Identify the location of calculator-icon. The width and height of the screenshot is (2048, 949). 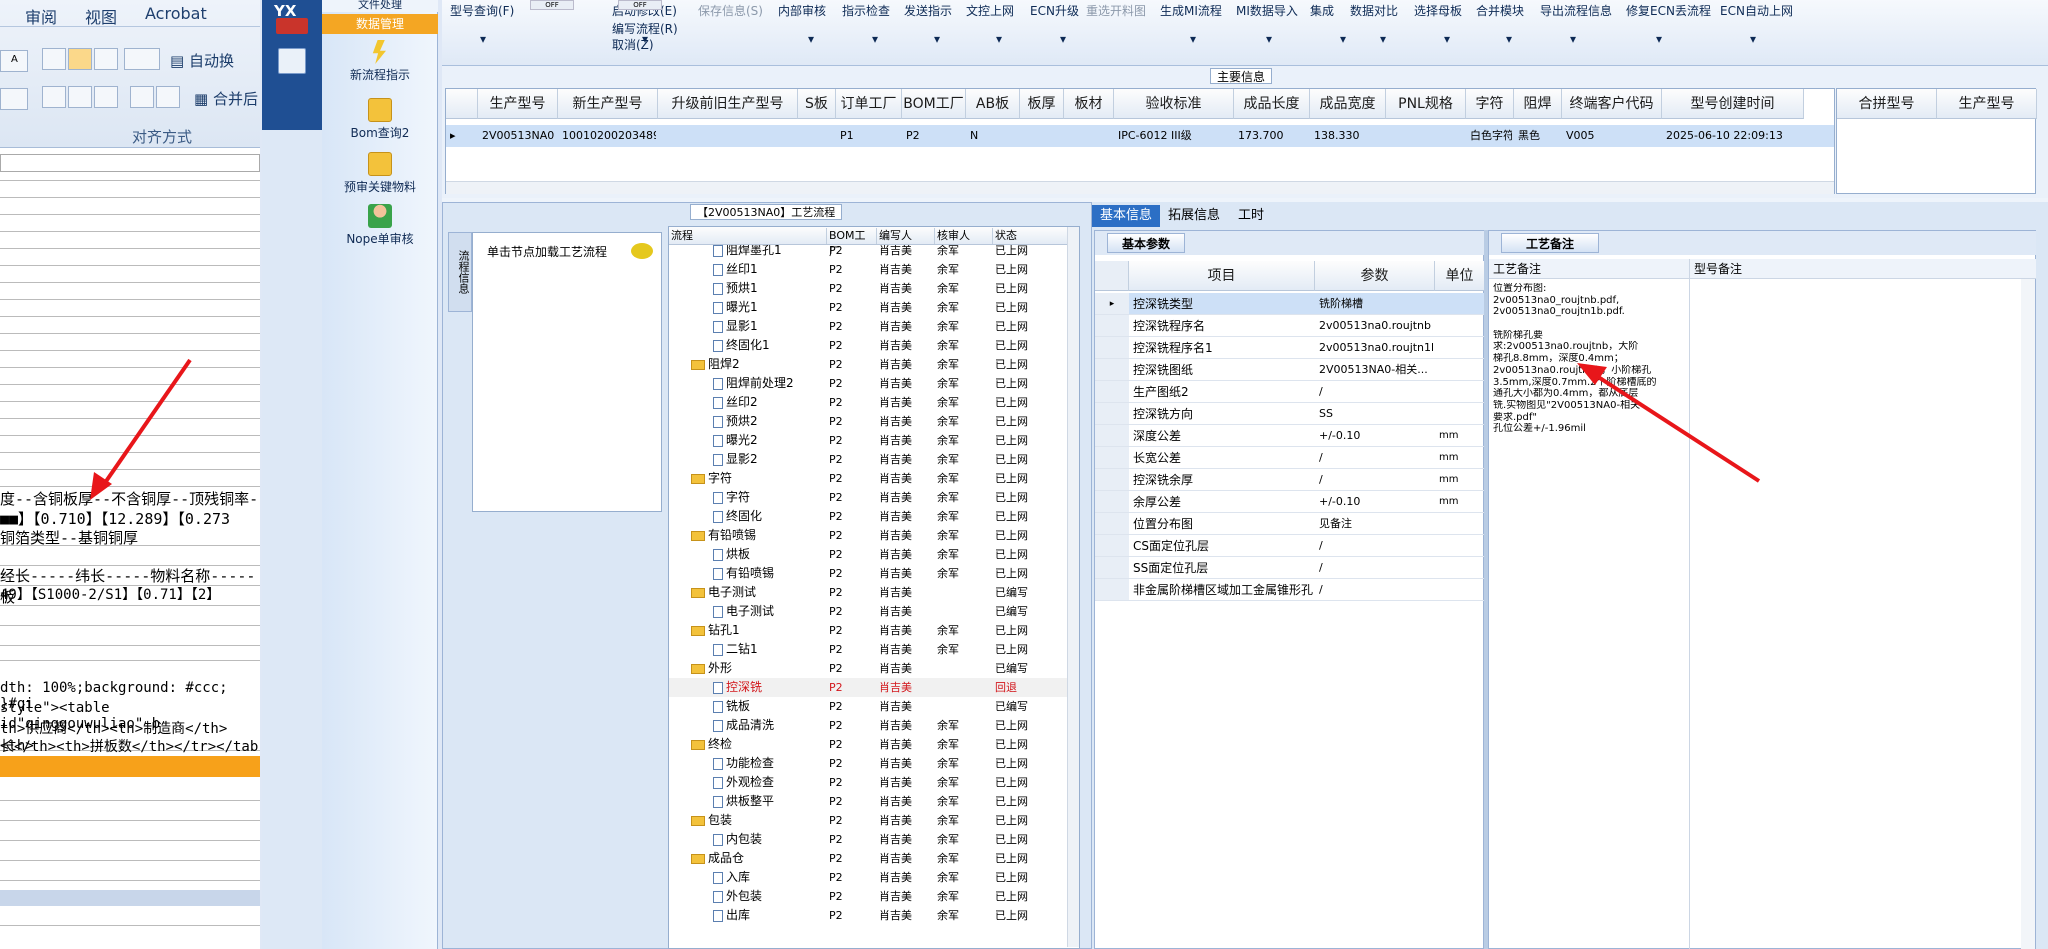
(292, 61).